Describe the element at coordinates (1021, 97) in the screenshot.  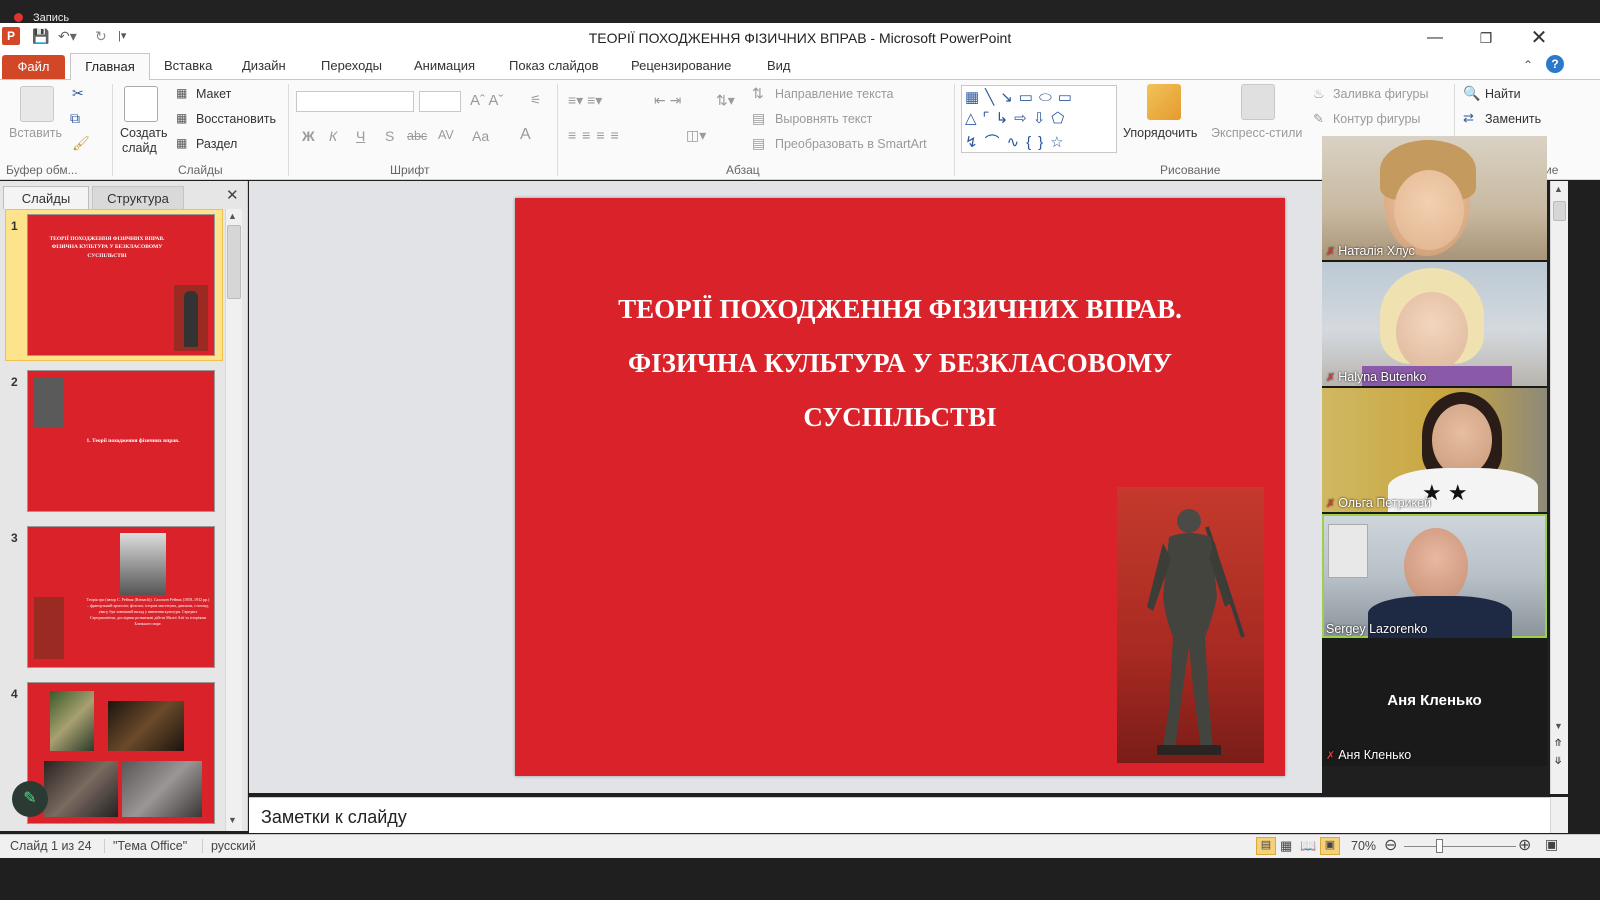
I see `shapes-row-1-icons: ▦╲↘▭⬭▭` at that location.